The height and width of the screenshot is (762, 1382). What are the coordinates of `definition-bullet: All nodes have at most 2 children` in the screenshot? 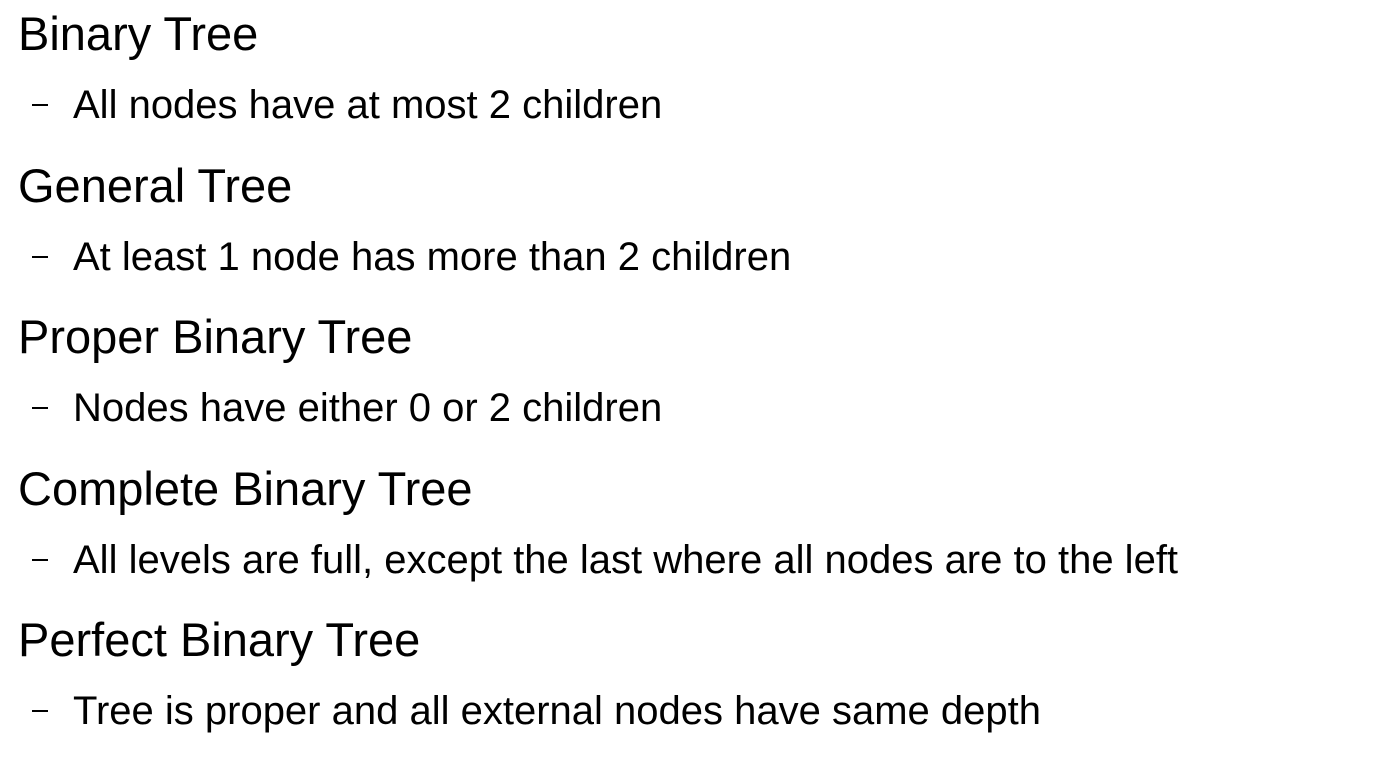 It's located at (691, 105).